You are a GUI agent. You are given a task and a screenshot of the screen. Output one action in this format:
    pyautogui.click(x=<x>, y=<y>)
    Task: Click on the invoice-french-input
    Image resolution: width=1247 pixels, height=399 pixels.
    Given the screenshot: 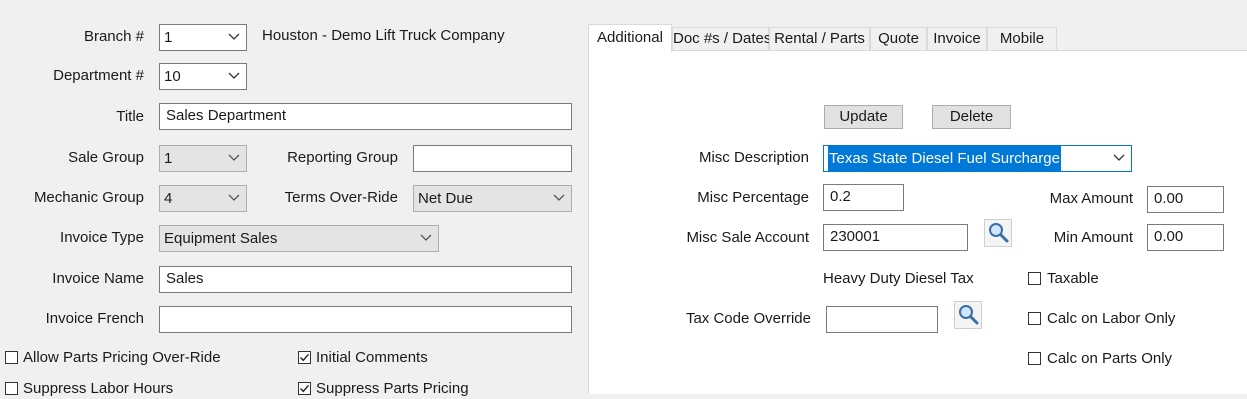 What is the action you would take?
    pyautogui.click(x=365, y=319)
    